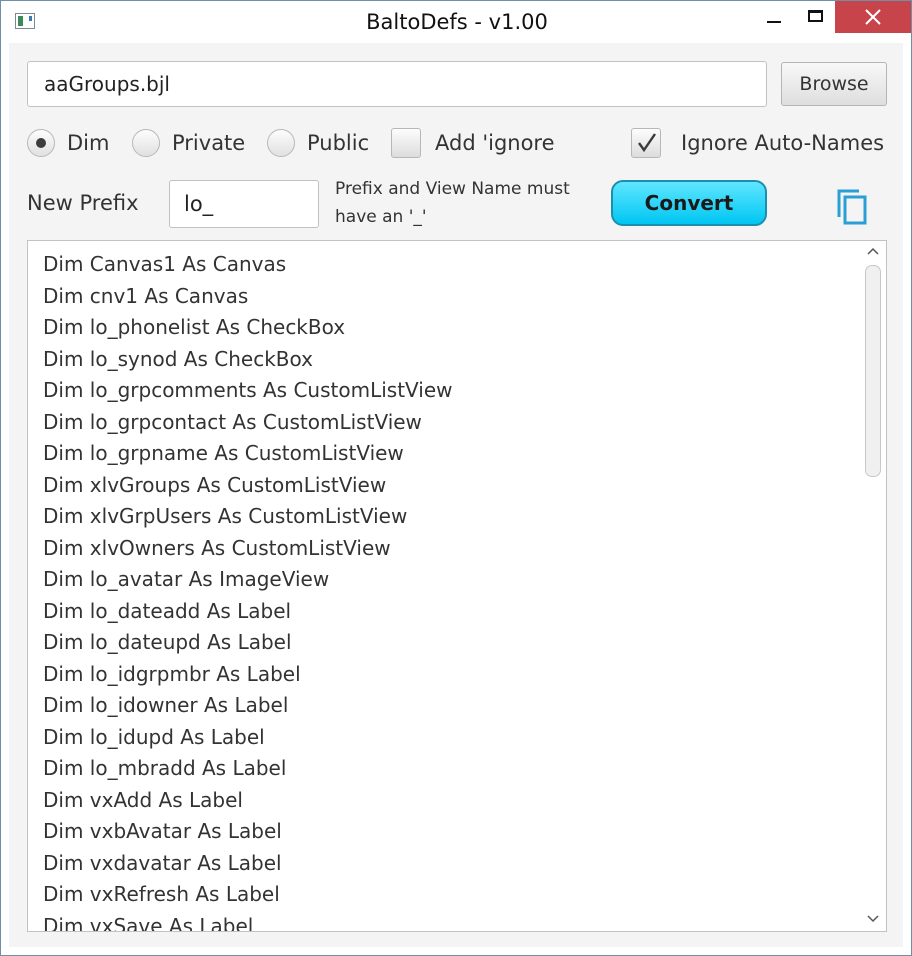  Describe the element at coordinates (443, 486) in the screenshot. I see `list-item: Dim xlvGroups As CustomListView` at that location.